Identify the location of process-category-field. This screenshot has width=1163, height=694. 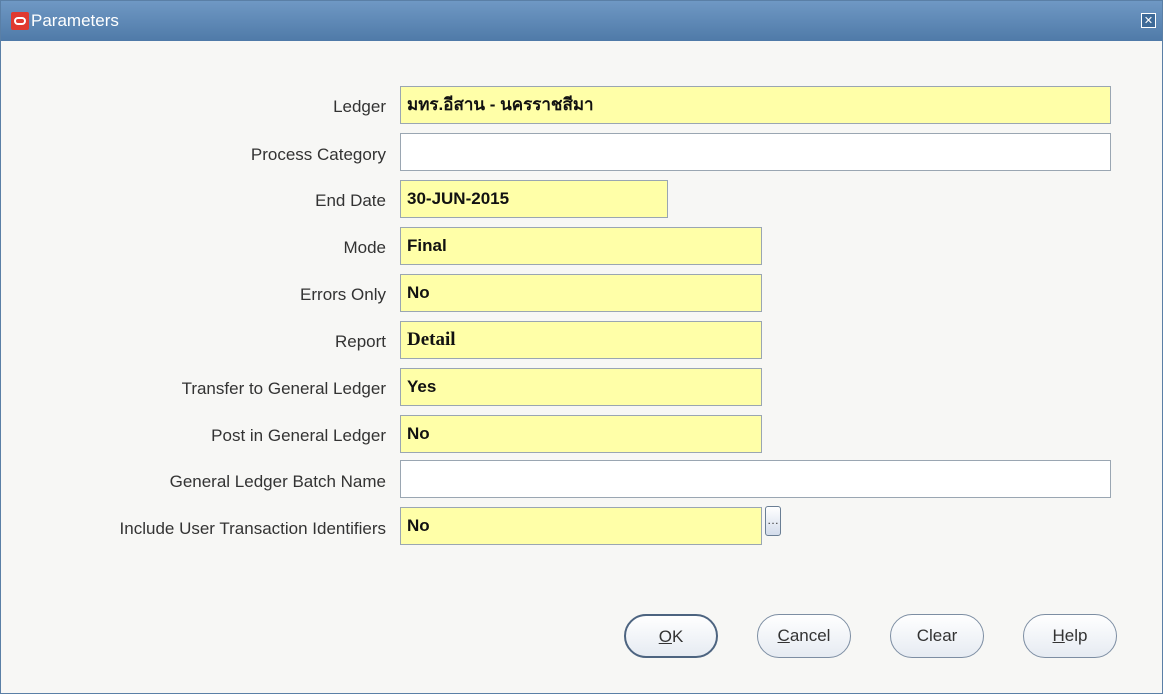
(755, 152).